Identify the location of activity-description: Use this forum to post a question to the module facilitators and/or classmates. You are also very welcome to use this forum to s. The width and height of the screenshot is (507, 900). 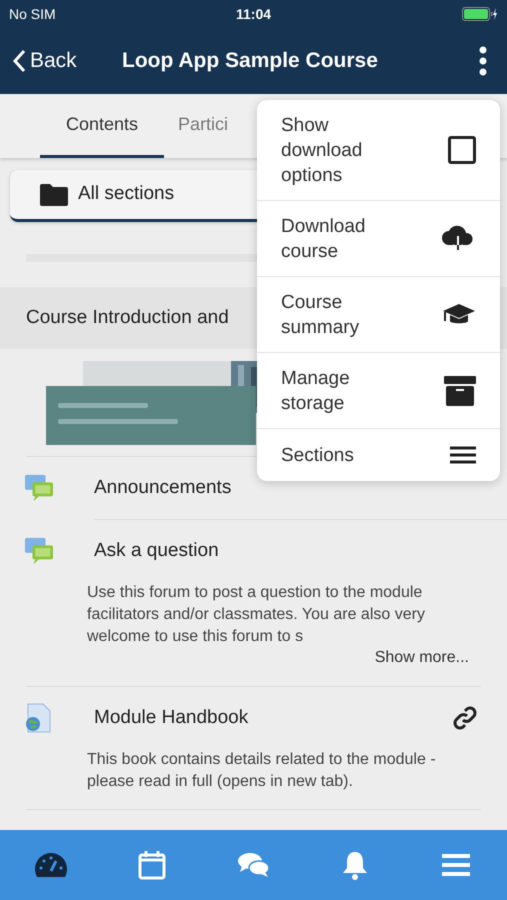
(256, 615).